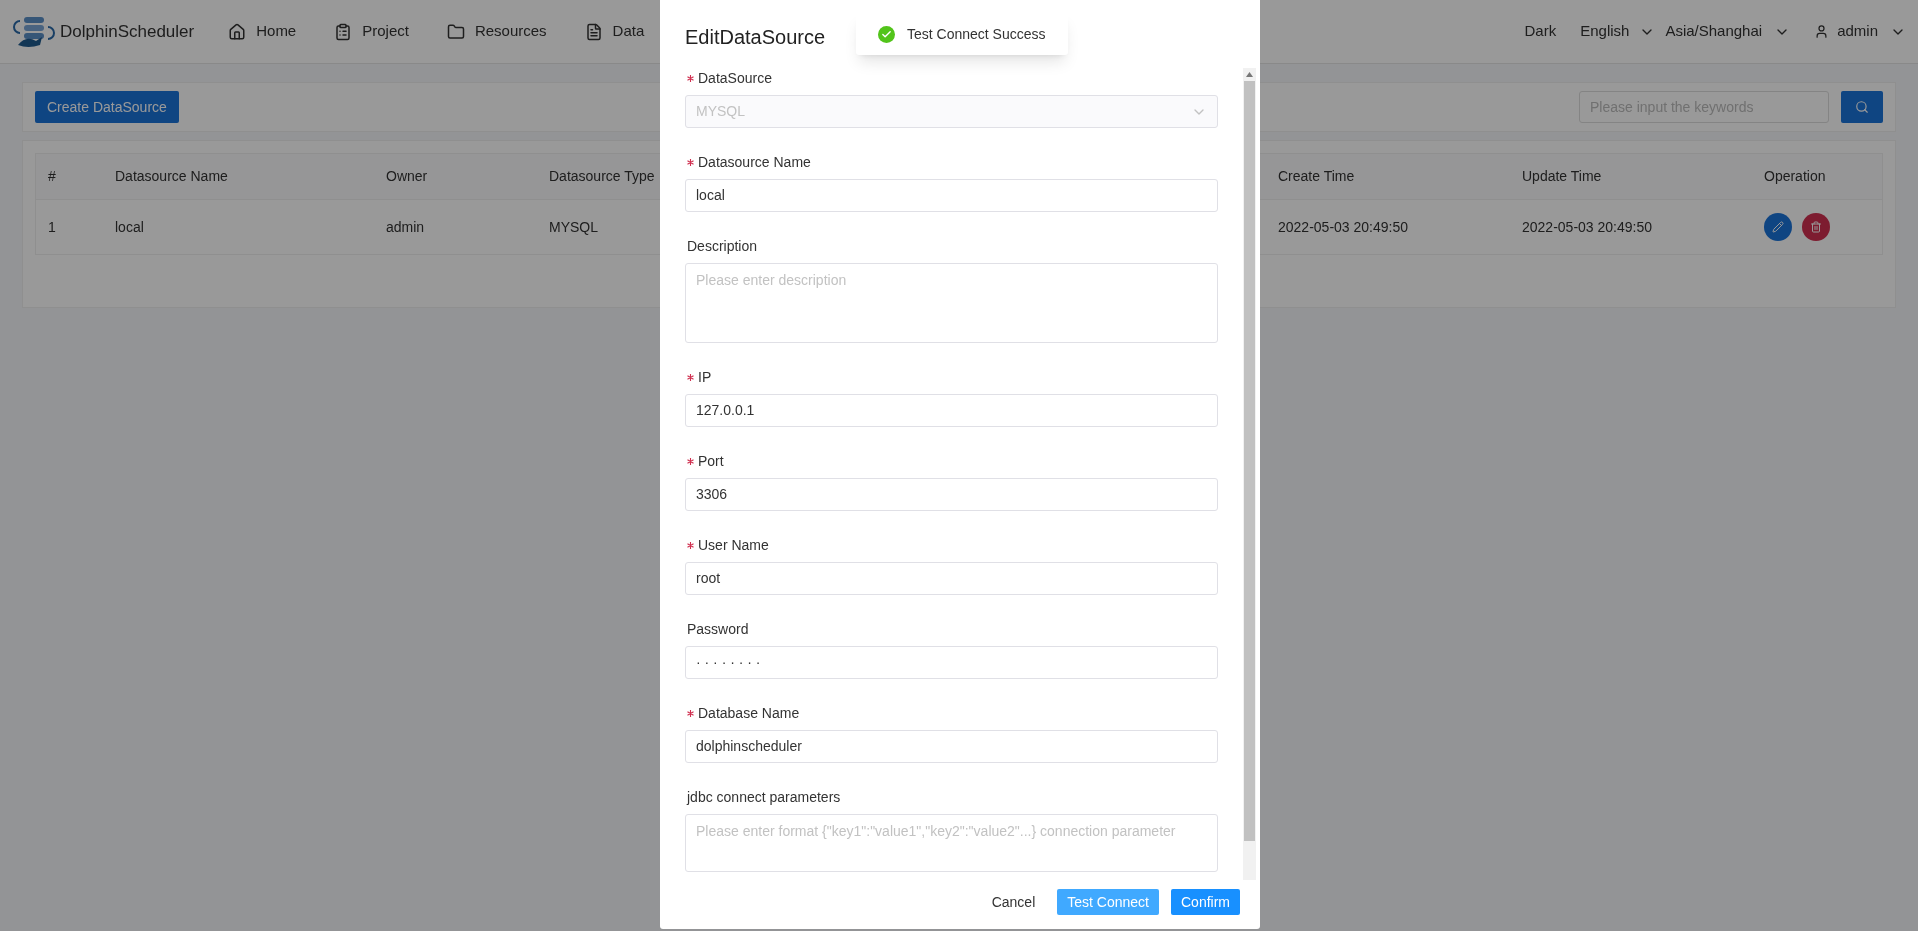 This screenshot has width=1918, height=931. I want to click on nav-item: Resources, so click(496, 31).